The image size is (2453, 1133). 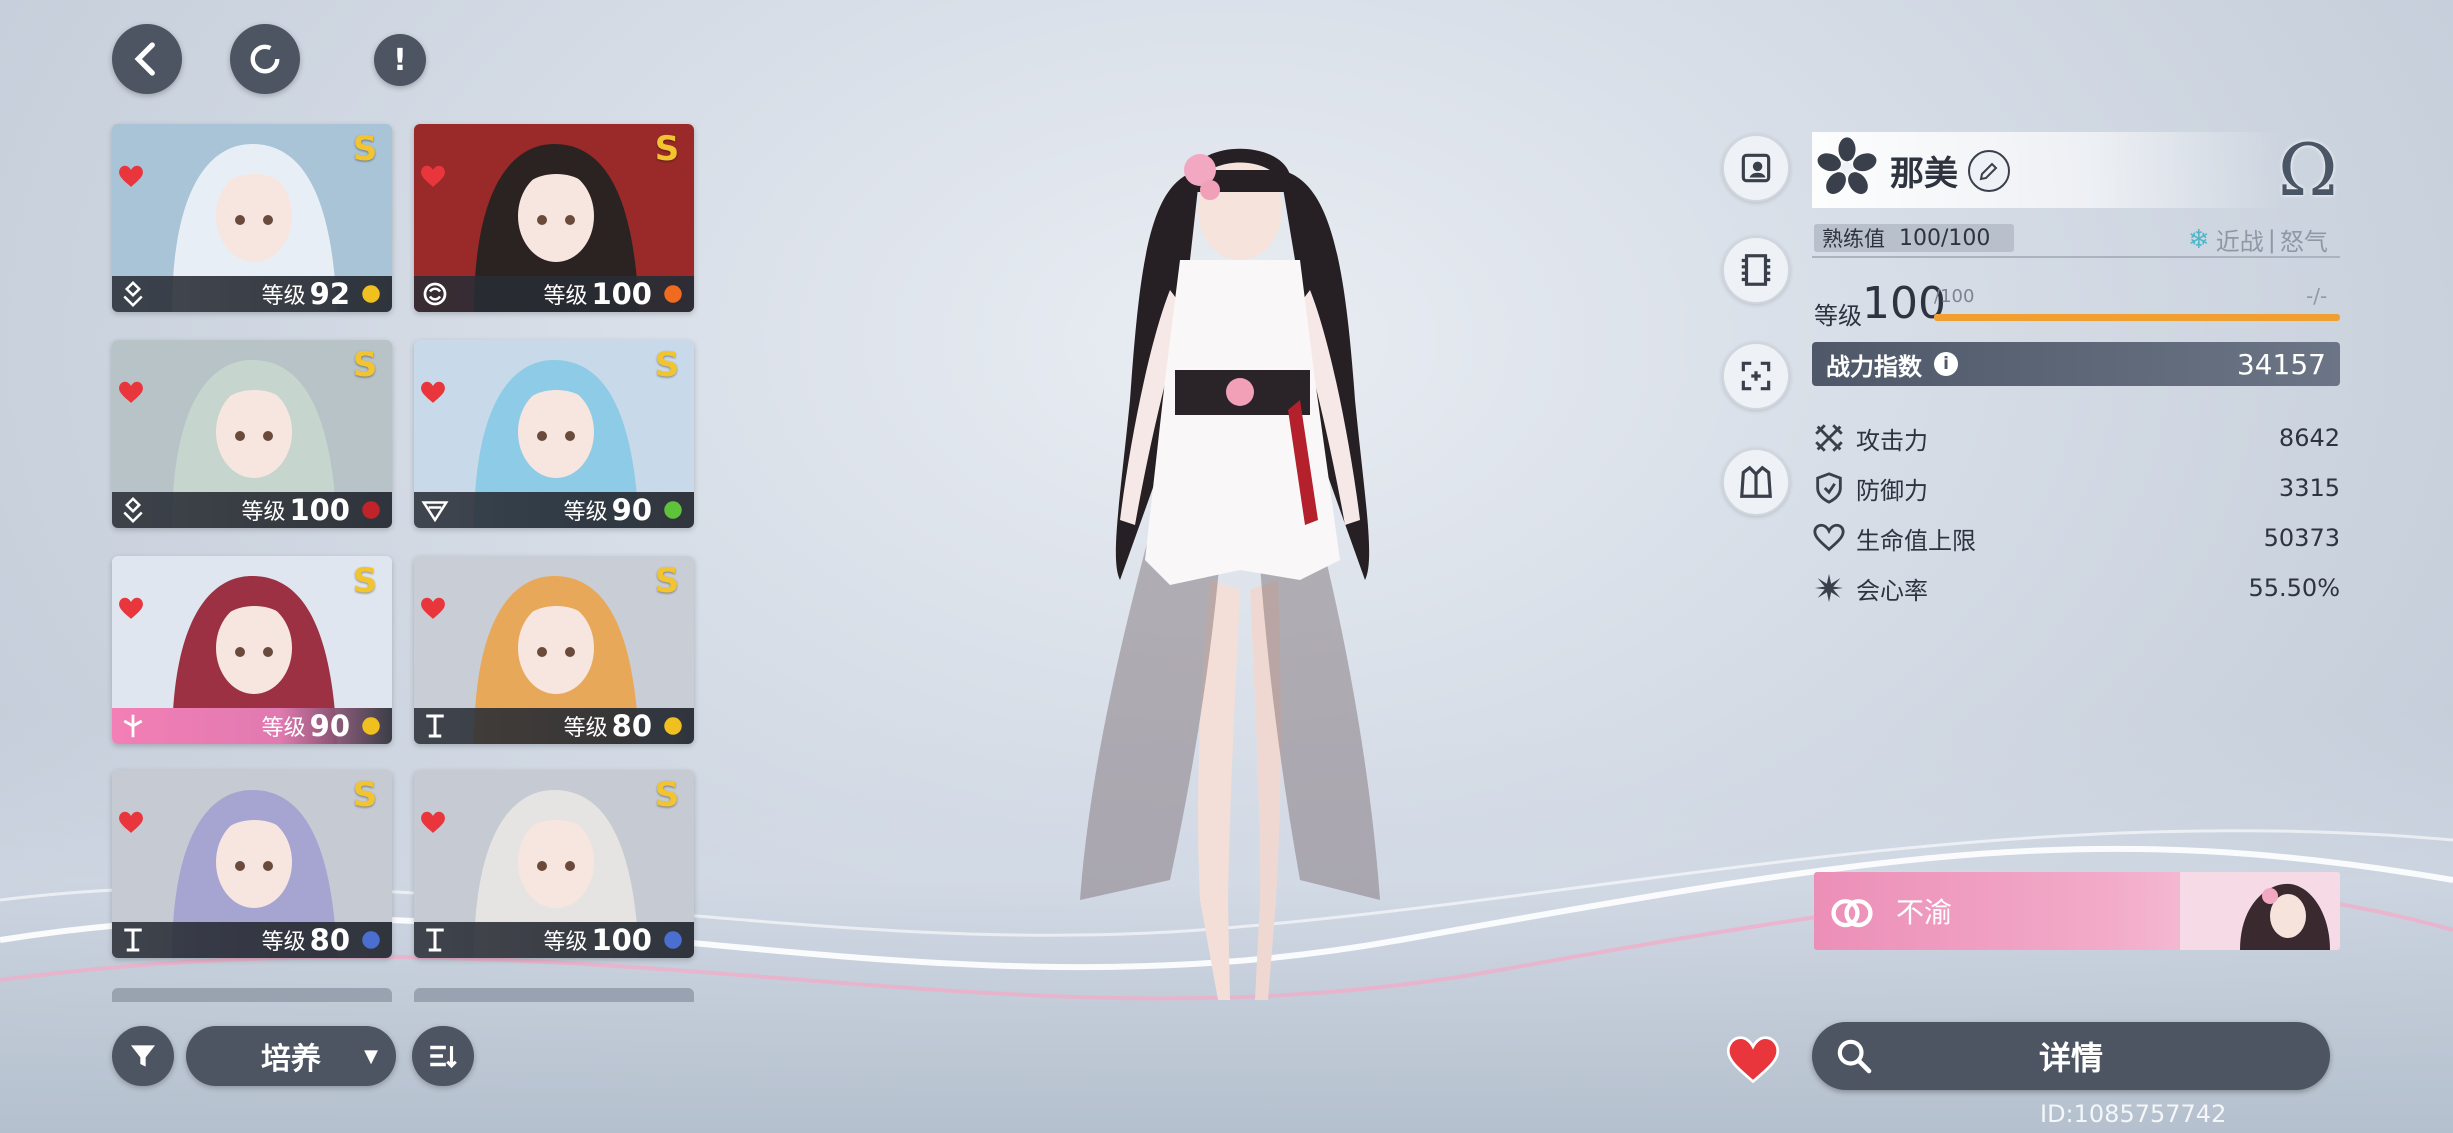 I want to click on power-info-icon: i, so click(x=1946, y=364).